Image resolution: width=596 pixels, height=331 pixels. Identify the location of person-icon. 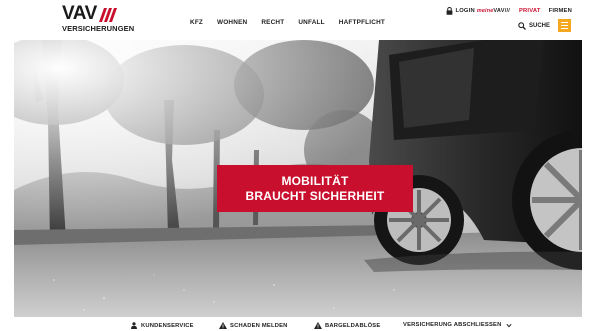
(134, 325).